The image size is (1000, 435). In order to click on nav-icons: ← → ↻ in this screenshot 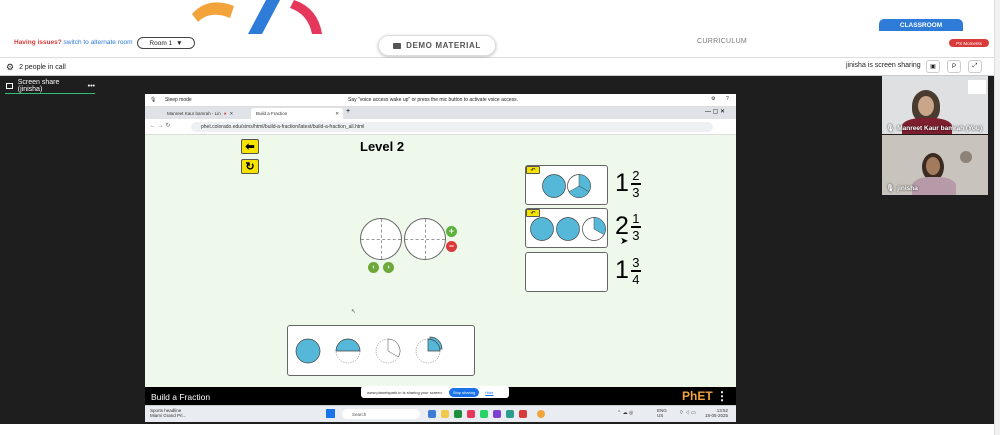, I will do `click(160, 125)`.